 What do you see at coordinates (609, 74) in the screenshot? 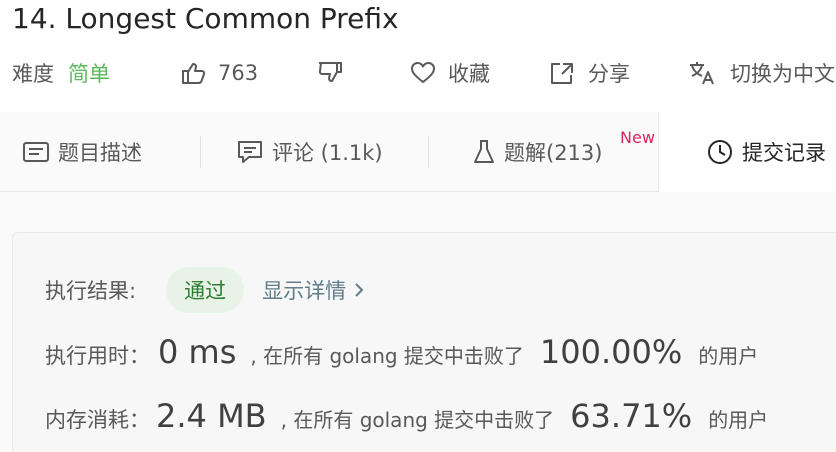
I see `share-label: 分享` at bounding box center [609, 74].